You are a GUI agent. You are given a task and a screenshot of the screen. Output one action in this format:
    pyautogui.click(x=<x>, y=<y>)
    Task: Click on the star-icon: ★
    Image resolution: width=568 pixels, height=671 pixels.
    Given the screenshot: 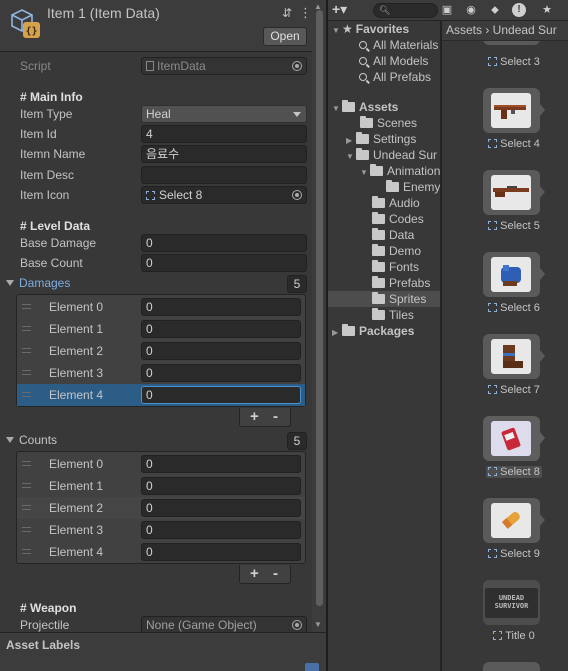 What is the action you would take?
    pyautogui.click(x=347, y=29)
    